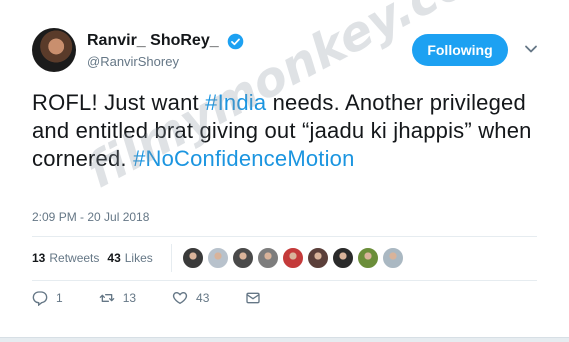  I want to click on user-names: Ranvir_ ShoRey_ @RanvirShorey, so click(165, 50).